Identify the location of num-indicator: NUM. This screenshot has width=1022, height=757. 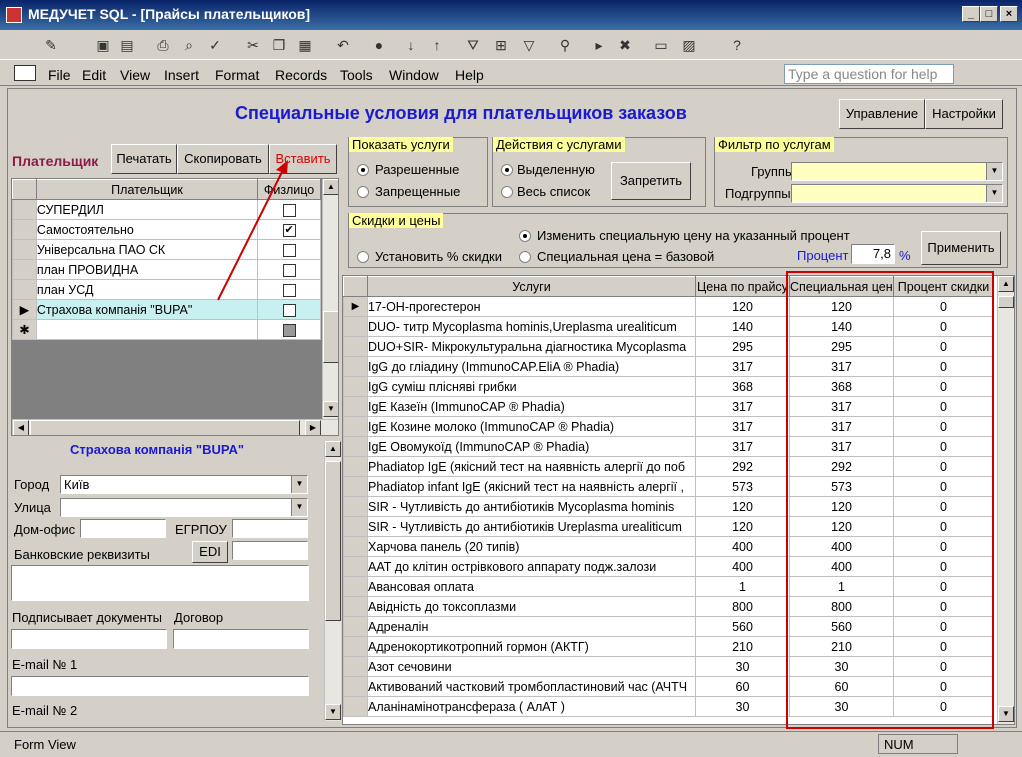
(899, 744).